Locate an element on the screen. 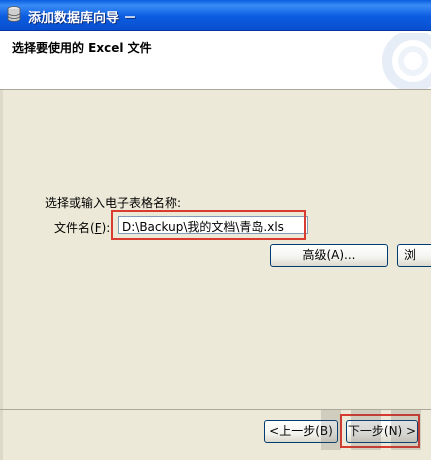  left-border is located at coordinates (1, 275).